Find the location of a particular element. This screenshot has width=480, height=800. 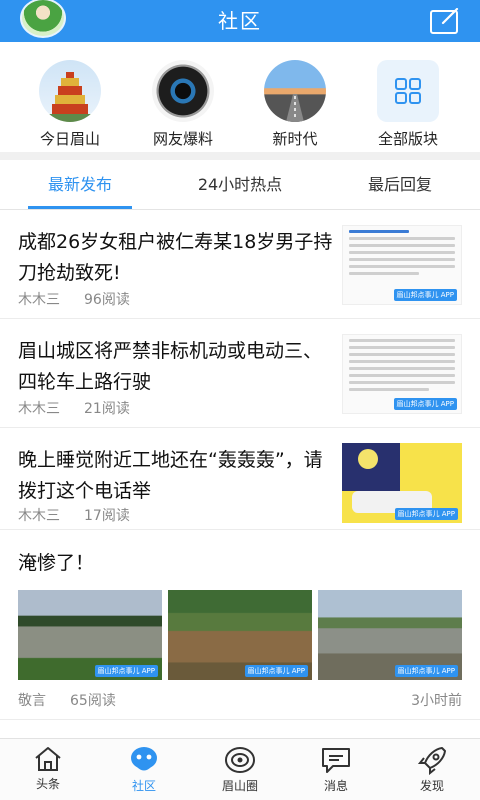

post-time: 3小时前 is located at coordinates (436, 701).